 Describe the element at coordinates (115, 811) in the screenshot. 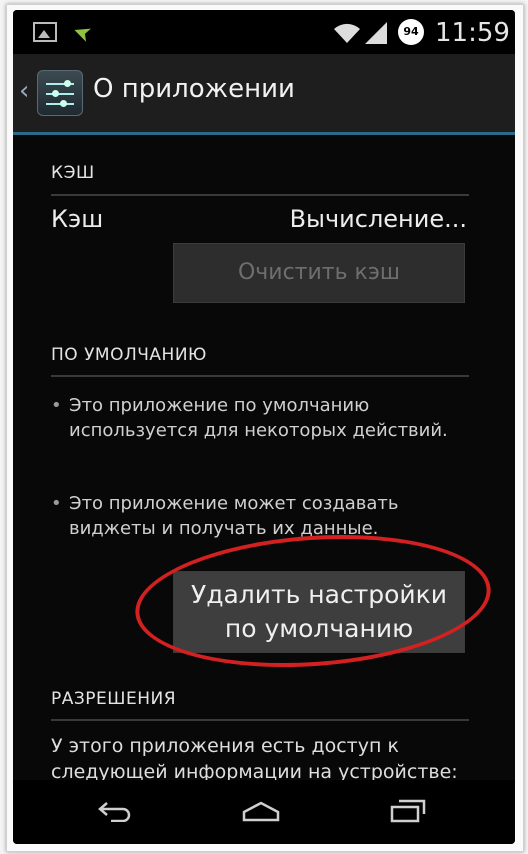

I see `back-icon` at that location.